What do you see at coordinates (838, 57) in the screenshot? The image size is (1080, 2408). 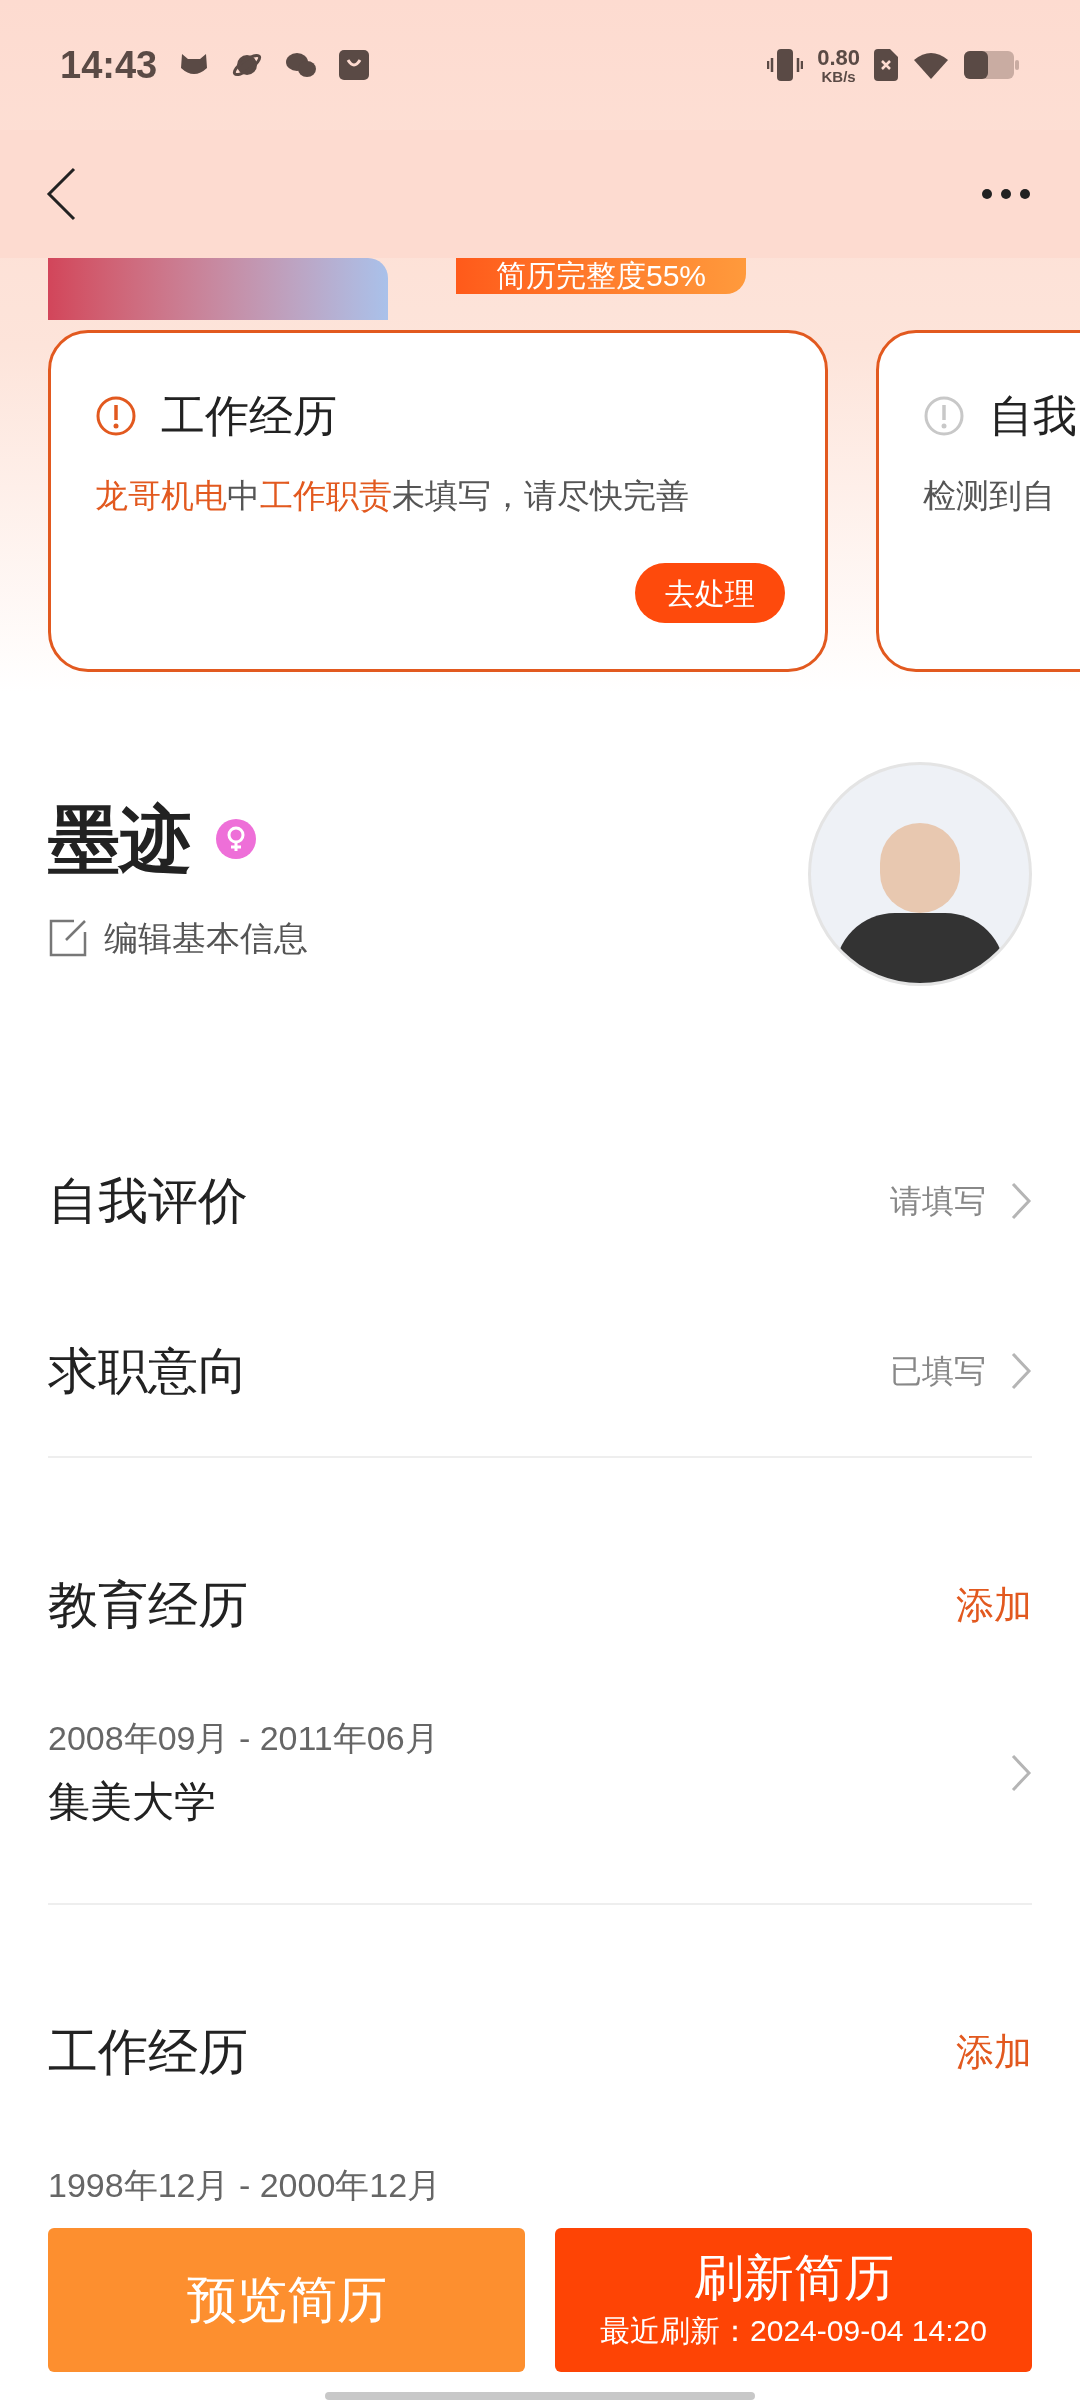 I see `net-speed: 0.80` at bounding box center [838, 57].